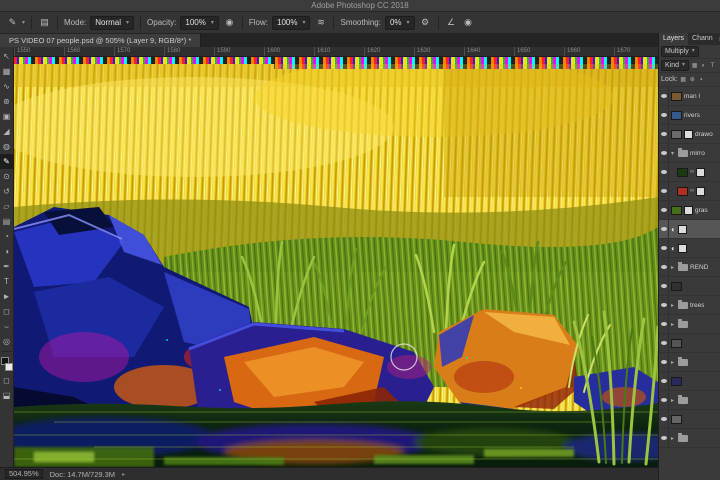 The height and width of the screenshot is (480, 720). What do you see at coordinates (680, 51) in the screenshot?
I see `blend-mode-select: Multiply ▾` at bounding box center [680, 51].